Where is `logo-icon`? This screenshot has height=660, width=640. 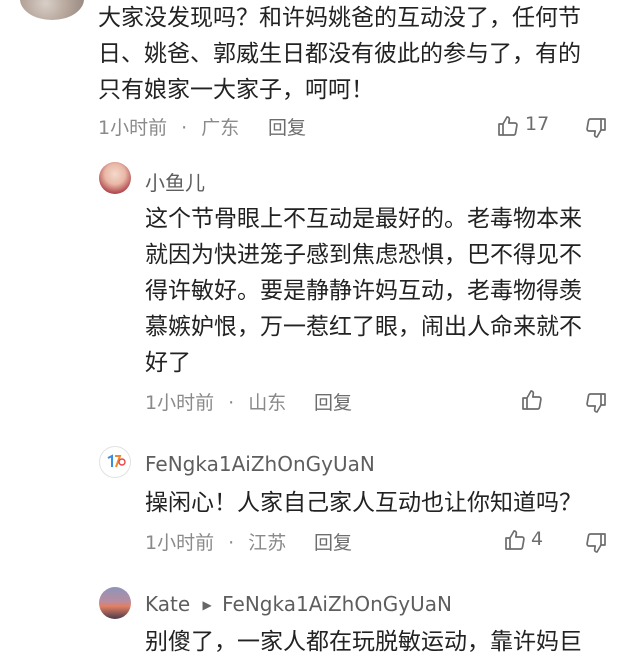
logo-icon is located at coordinates (116, 461).